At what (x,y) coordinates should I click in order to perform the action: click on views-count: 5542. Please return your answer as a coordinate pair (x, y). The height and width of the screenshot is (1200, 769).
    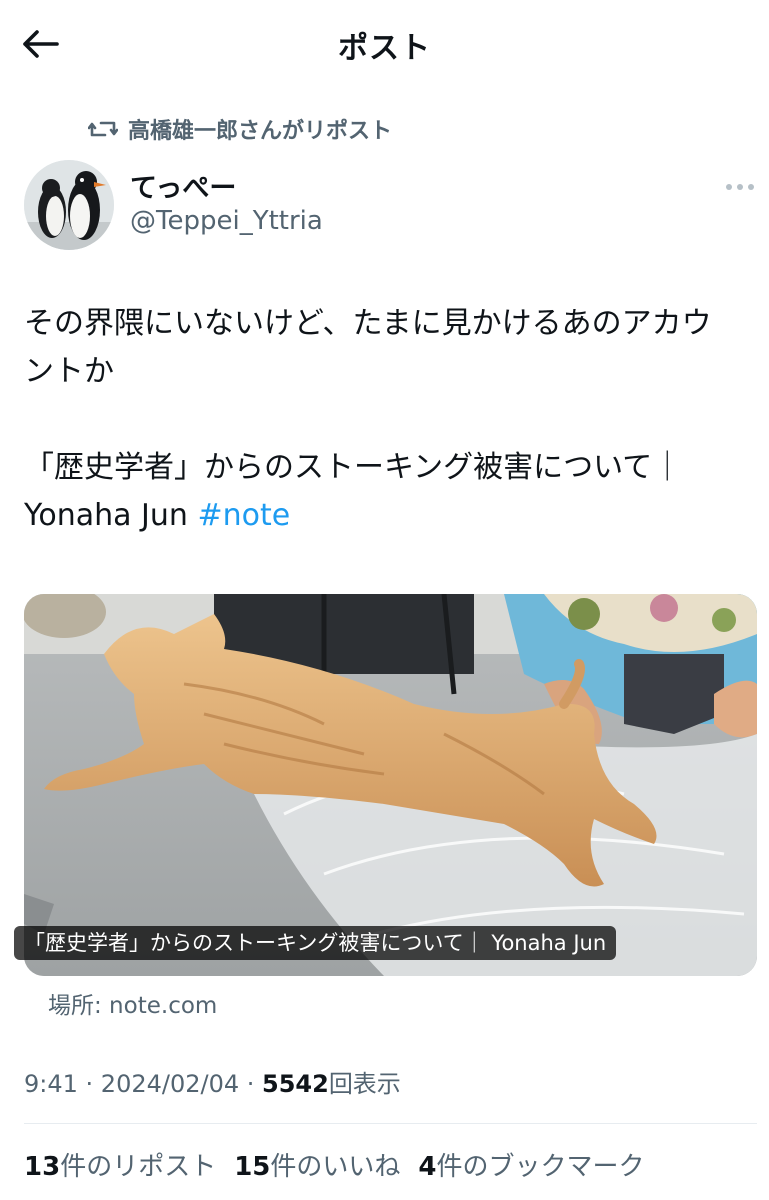
    Looking at the image, I should click on (295, 1084).